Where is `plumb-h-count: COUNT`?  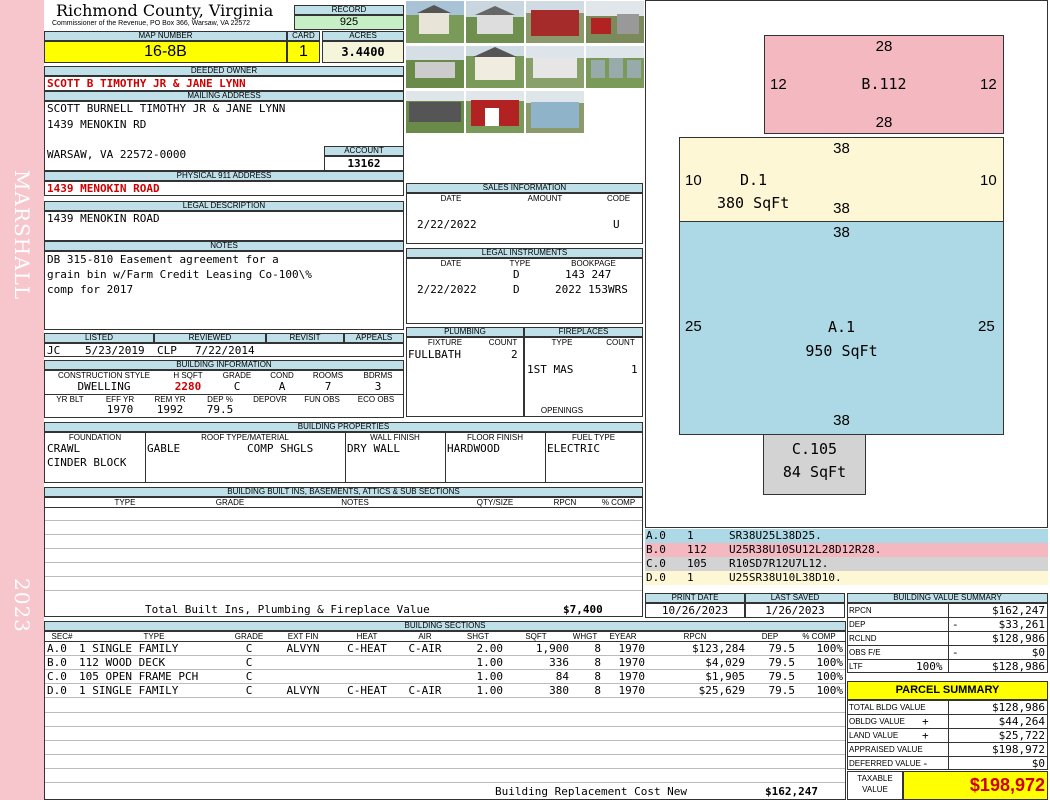
plumb-h-count: COUNT is located at coordinates (503, 342).